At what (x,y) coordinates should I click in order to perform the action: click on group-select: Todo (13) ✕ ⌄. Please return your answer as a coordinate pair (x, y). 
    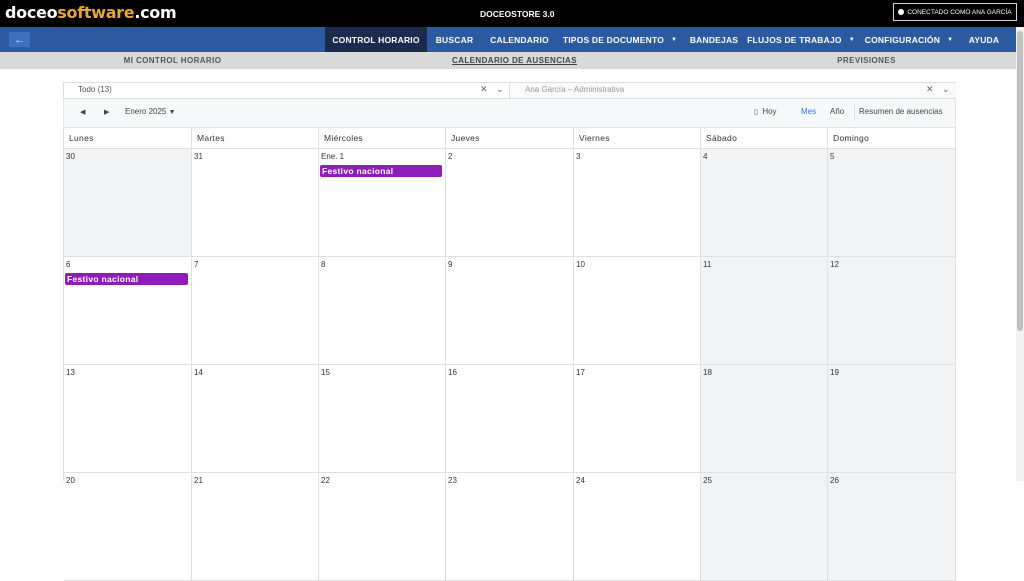
    Looking at the image, I should click on (287, 90).